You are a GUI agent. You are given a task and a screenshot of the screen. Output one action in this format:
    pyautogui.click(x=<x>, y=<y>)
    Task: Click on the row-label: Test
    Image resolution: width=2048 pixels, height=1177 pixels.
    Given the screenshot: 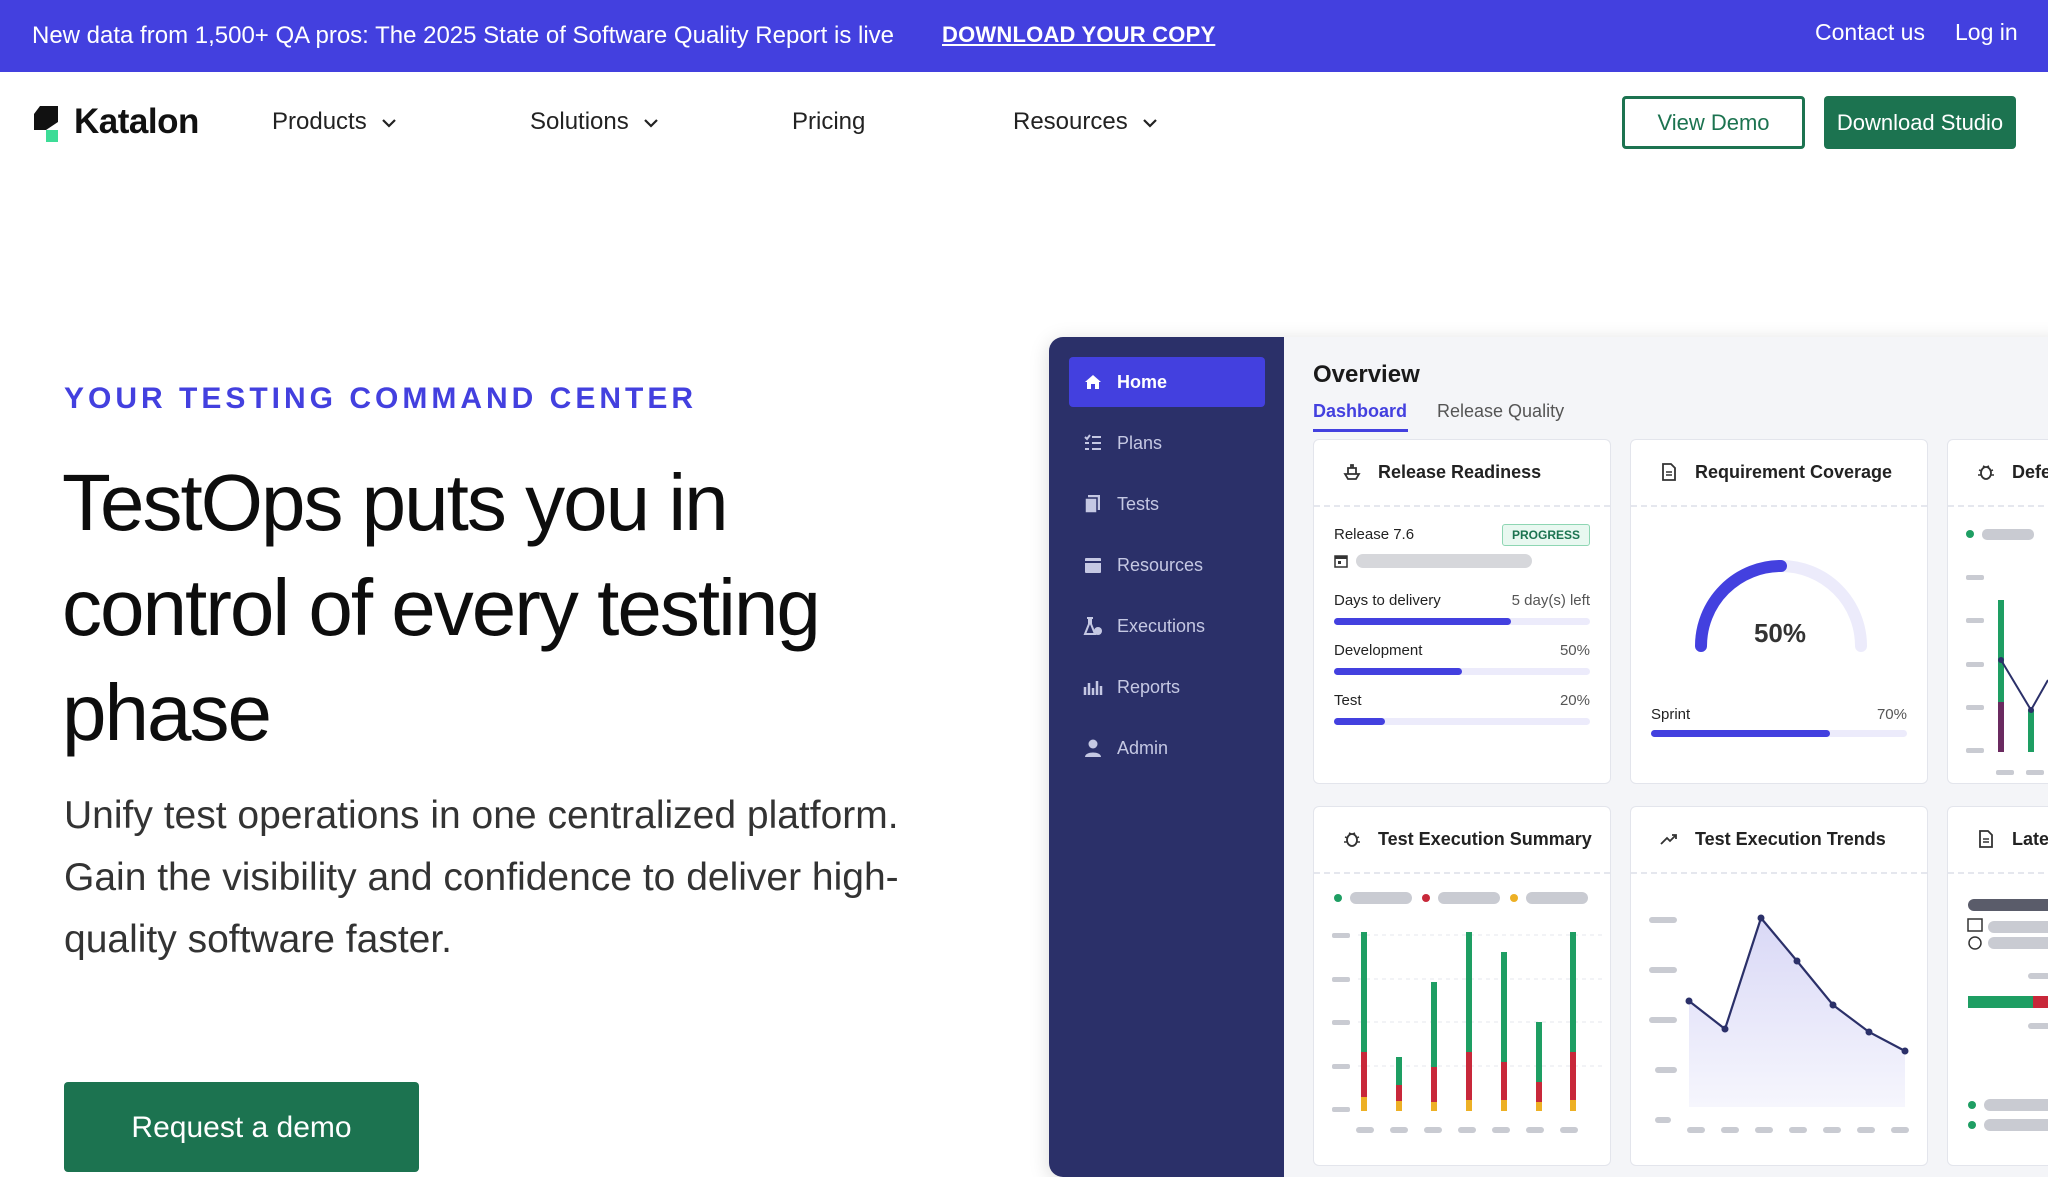 What is the action you would take?
    pyautogui.click(x=1348, y=700)
    